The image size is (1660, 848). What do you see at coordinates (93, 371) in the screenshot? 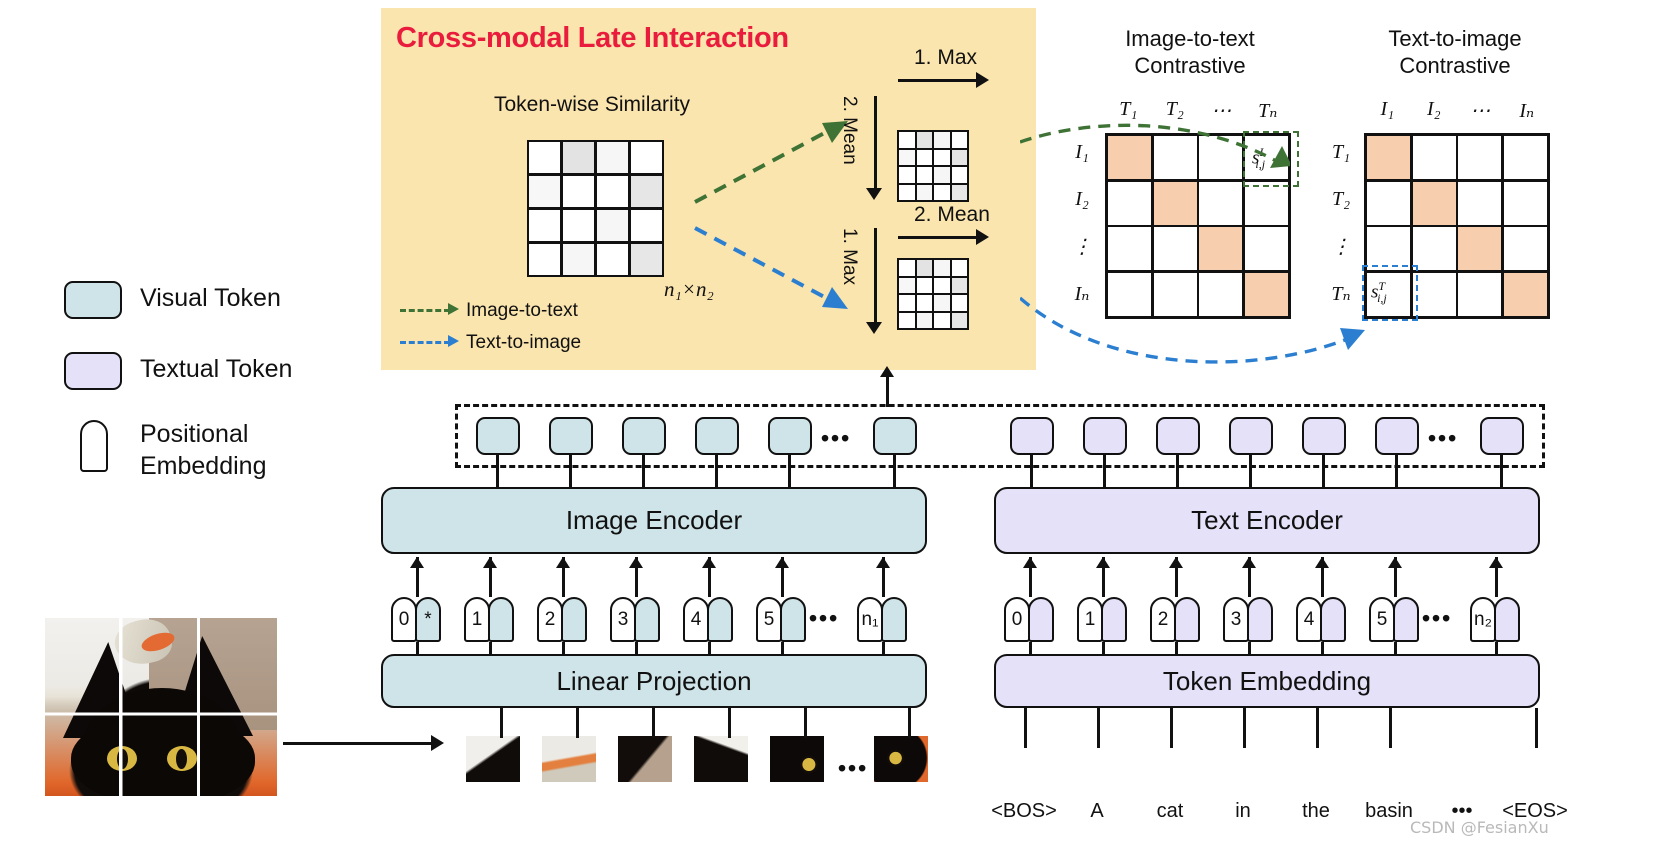
I see `legend-textual-token-swatch` at bounding box center [93, 371].